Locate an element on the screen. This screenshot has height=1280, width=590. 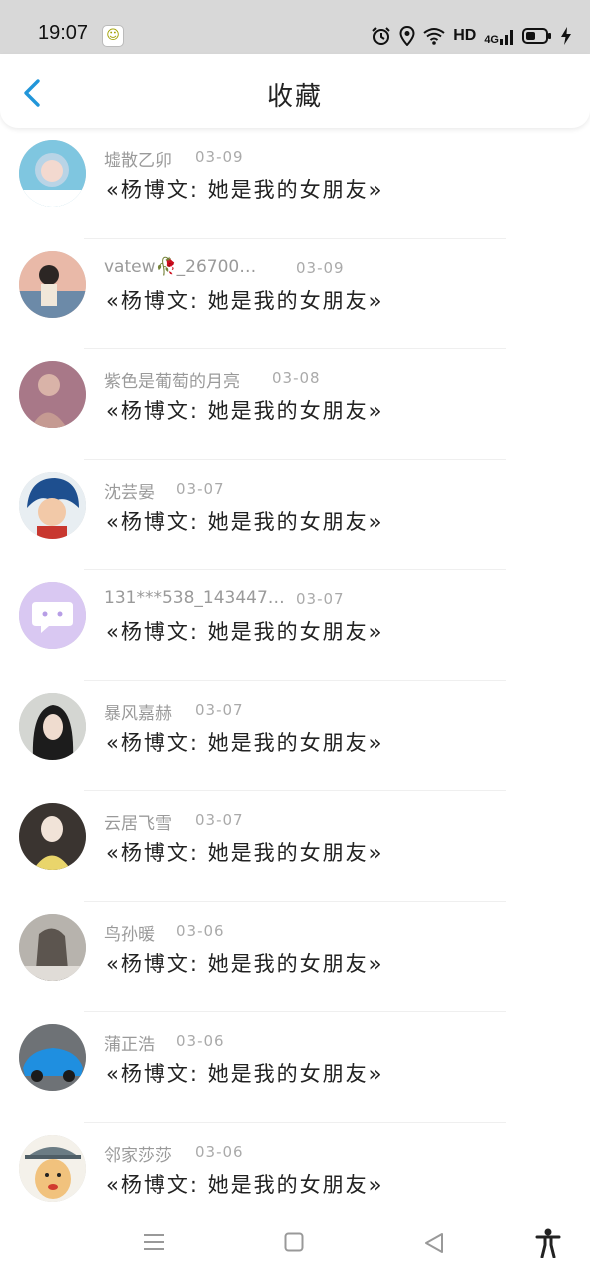
username: 蒲正浩 is located at coordinates (129, 1045).